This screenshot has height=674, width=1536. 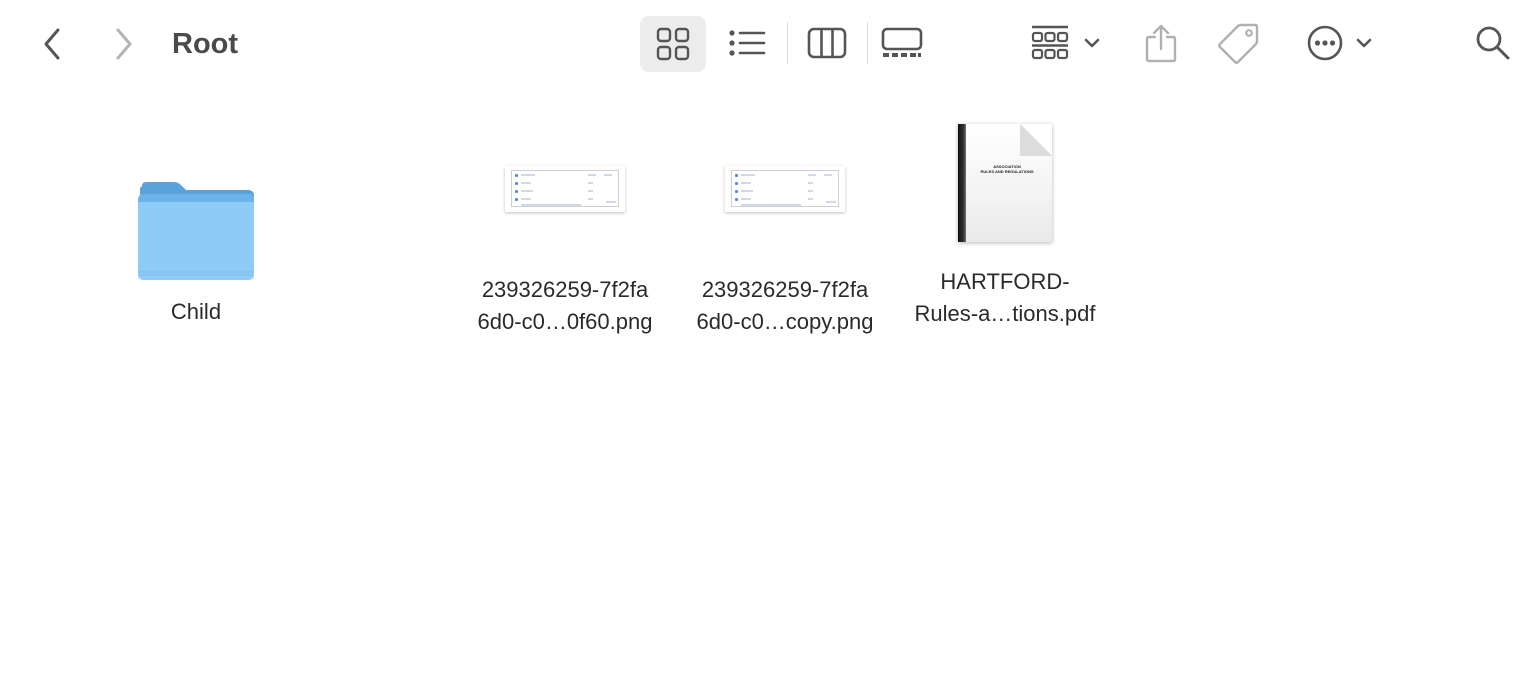 What do you see at coordinates (1007, 171) in the screenshot?
I see `pdf-preview-line: RULES AND REGULATIONS` at bounding box center [1007, 171].